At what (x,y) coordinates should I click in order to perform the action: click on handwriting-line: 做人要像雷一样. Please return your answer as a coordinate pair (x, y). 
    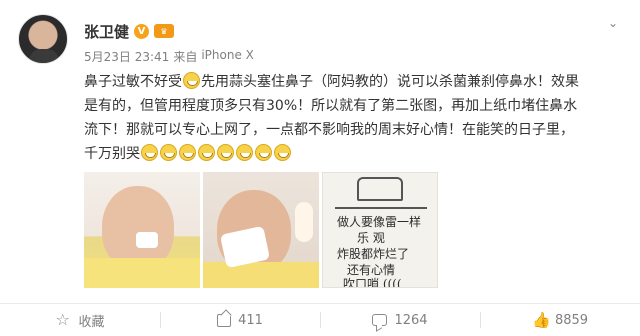
    Looking at the image, I should click on (379, 222).